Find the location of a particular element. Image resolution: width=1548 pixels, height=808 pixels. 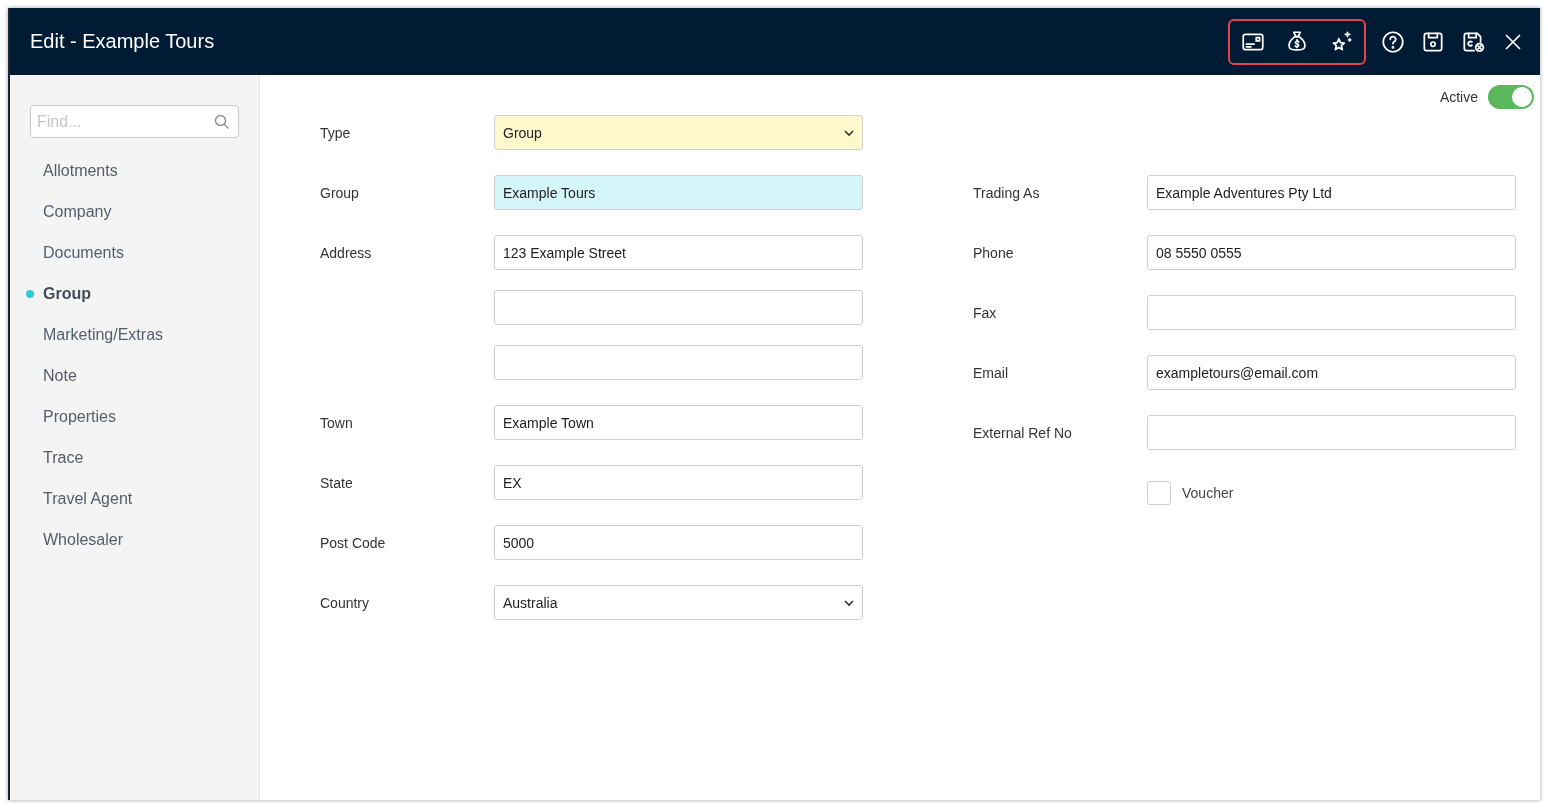

sidebar-item: Company is located at coordinates (134, 211).